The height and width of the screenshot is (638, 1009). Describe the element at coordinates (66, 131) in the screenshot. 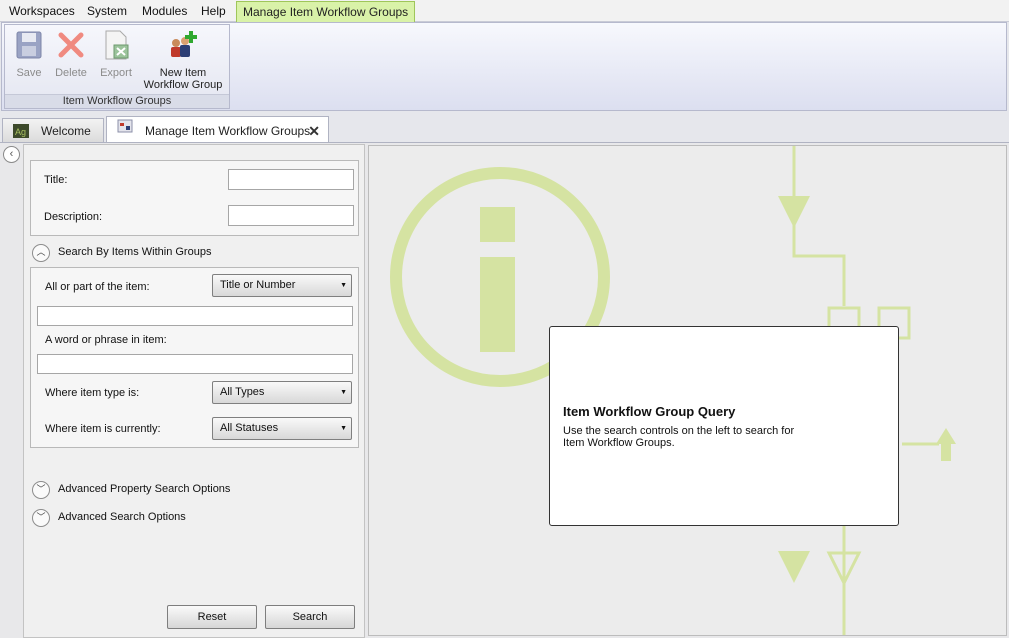

I see `tab-welcome-label: Welcome` at that location.